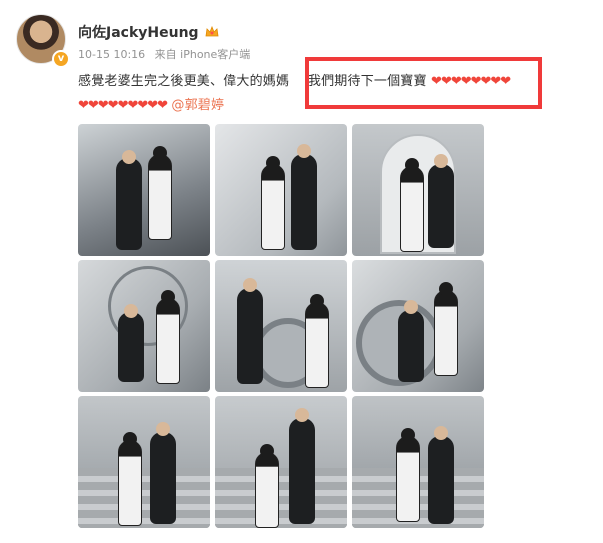  What do you see at coordinates (138, 32) in the screenshot?
I see `username: 向佐JackyHeung` at bounding box center [138, 32].